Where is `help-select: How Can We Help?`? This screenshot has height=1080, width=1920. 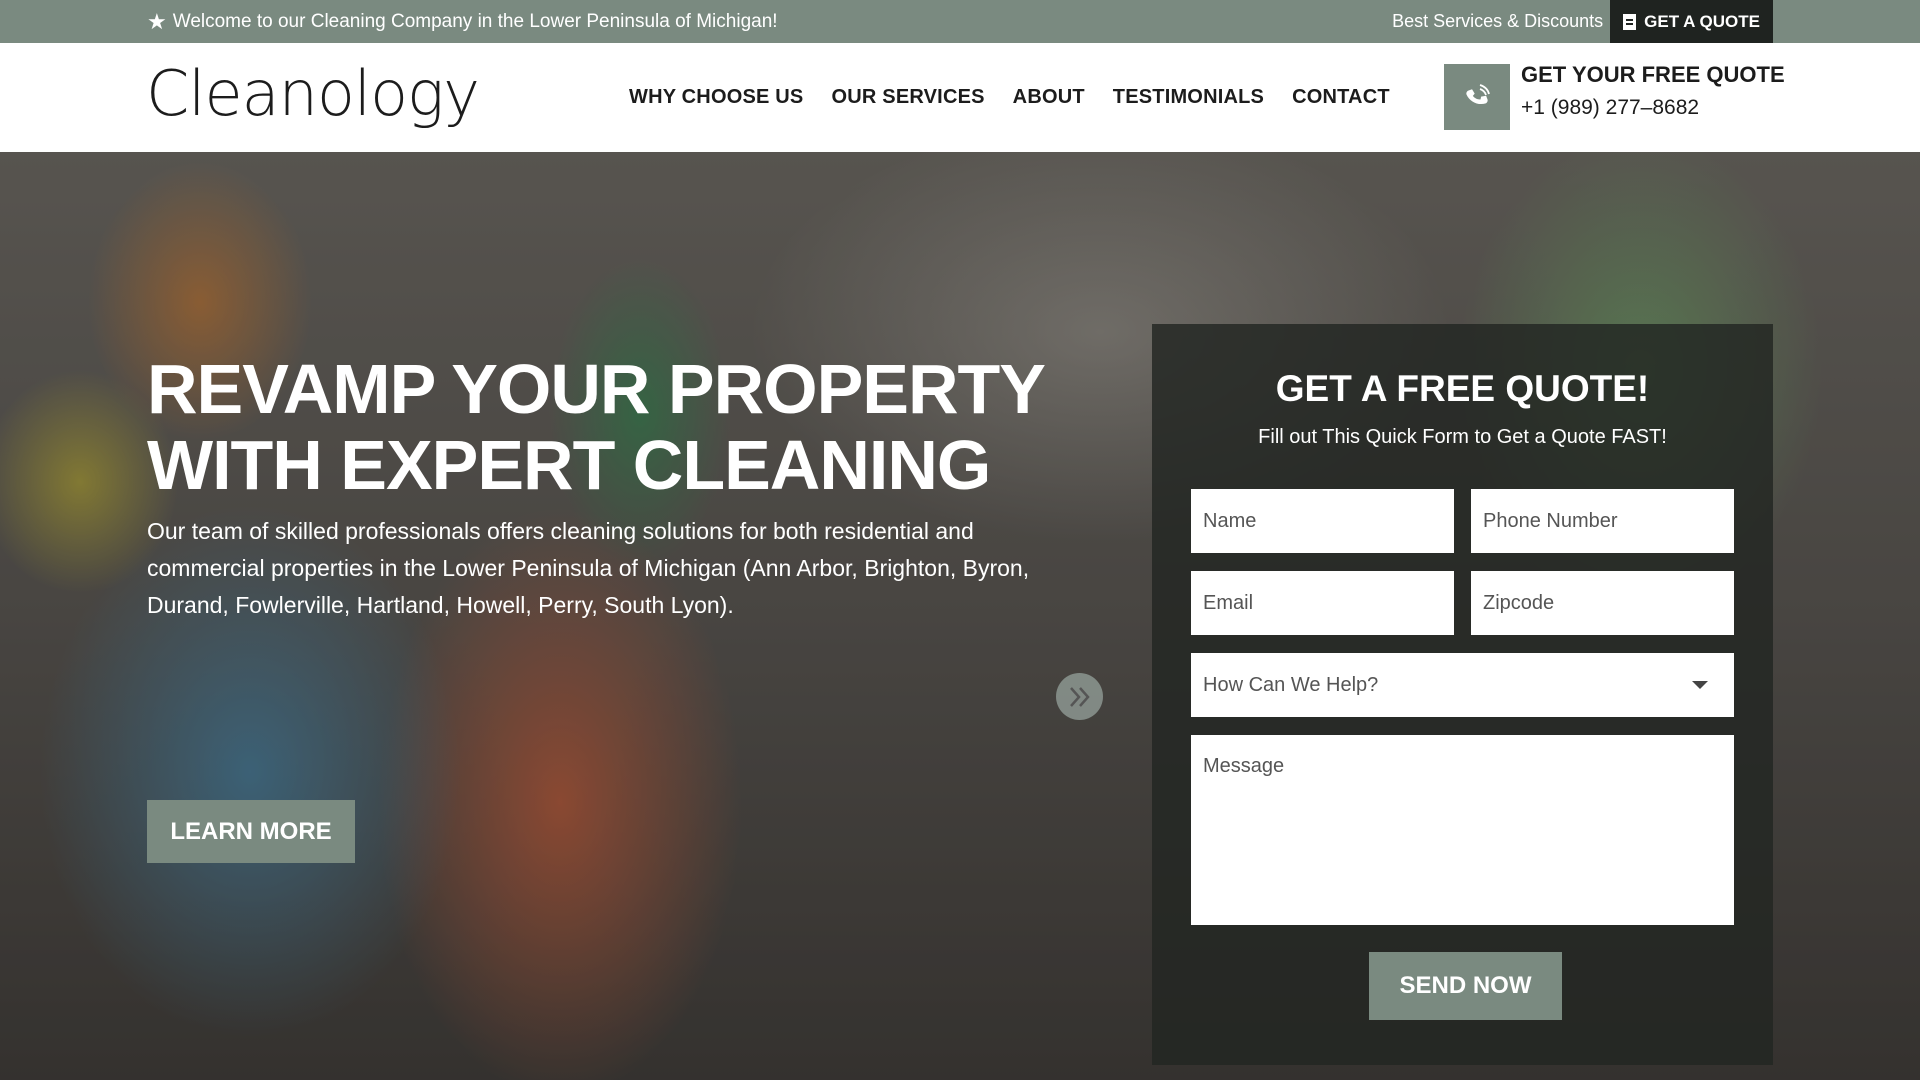
help-select: How Can We Help? is located at coordinates (1462, 685).